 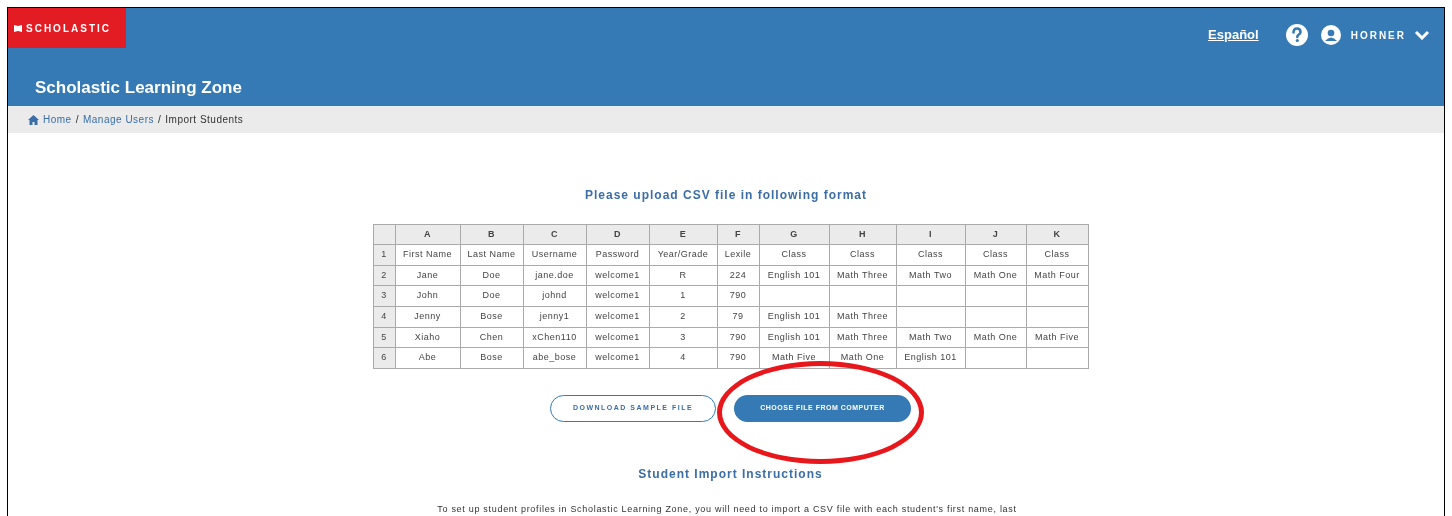 What do you see at coordinates (554, 234) in the screenshot?
I see `column-header: C` at bounding box center [554, 234].